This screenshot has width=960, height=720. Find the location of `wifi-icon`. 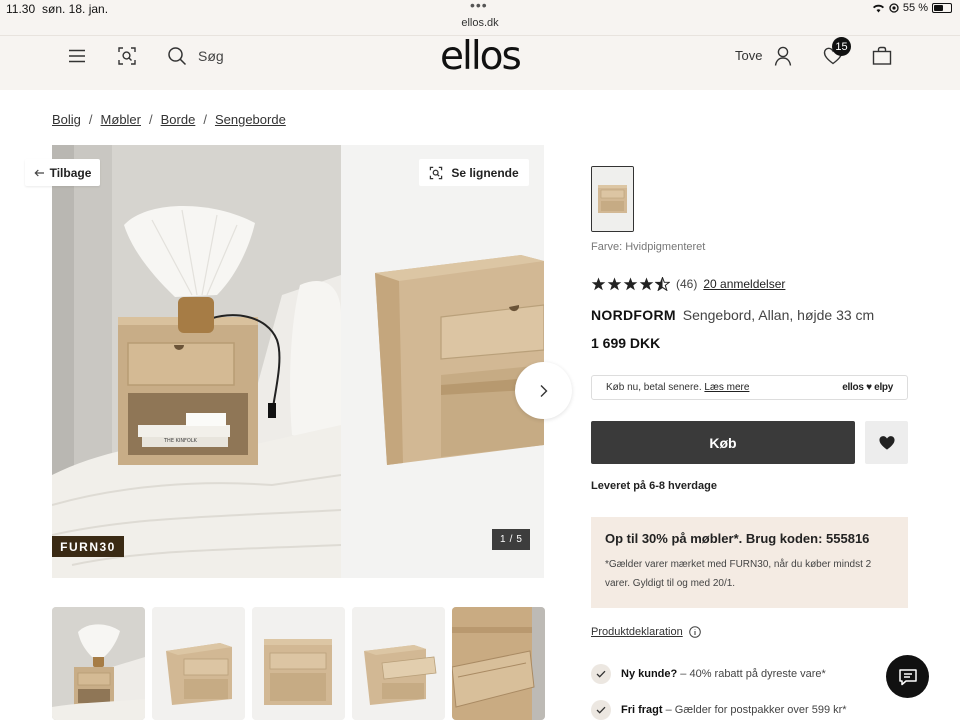

wifi-icon is located at coordinates (878, 8).